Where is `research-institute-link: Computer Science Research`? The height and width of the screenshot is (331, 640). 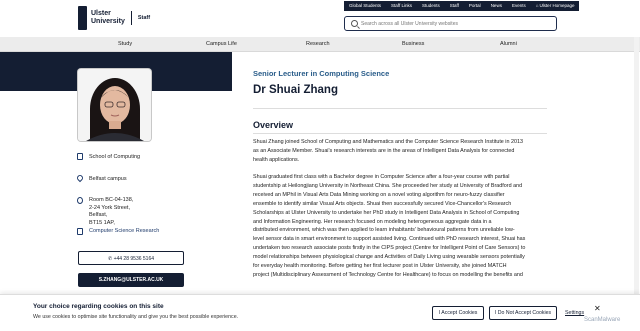 research-institute-link: Computer Science Research is located at coordinates (124, 231).